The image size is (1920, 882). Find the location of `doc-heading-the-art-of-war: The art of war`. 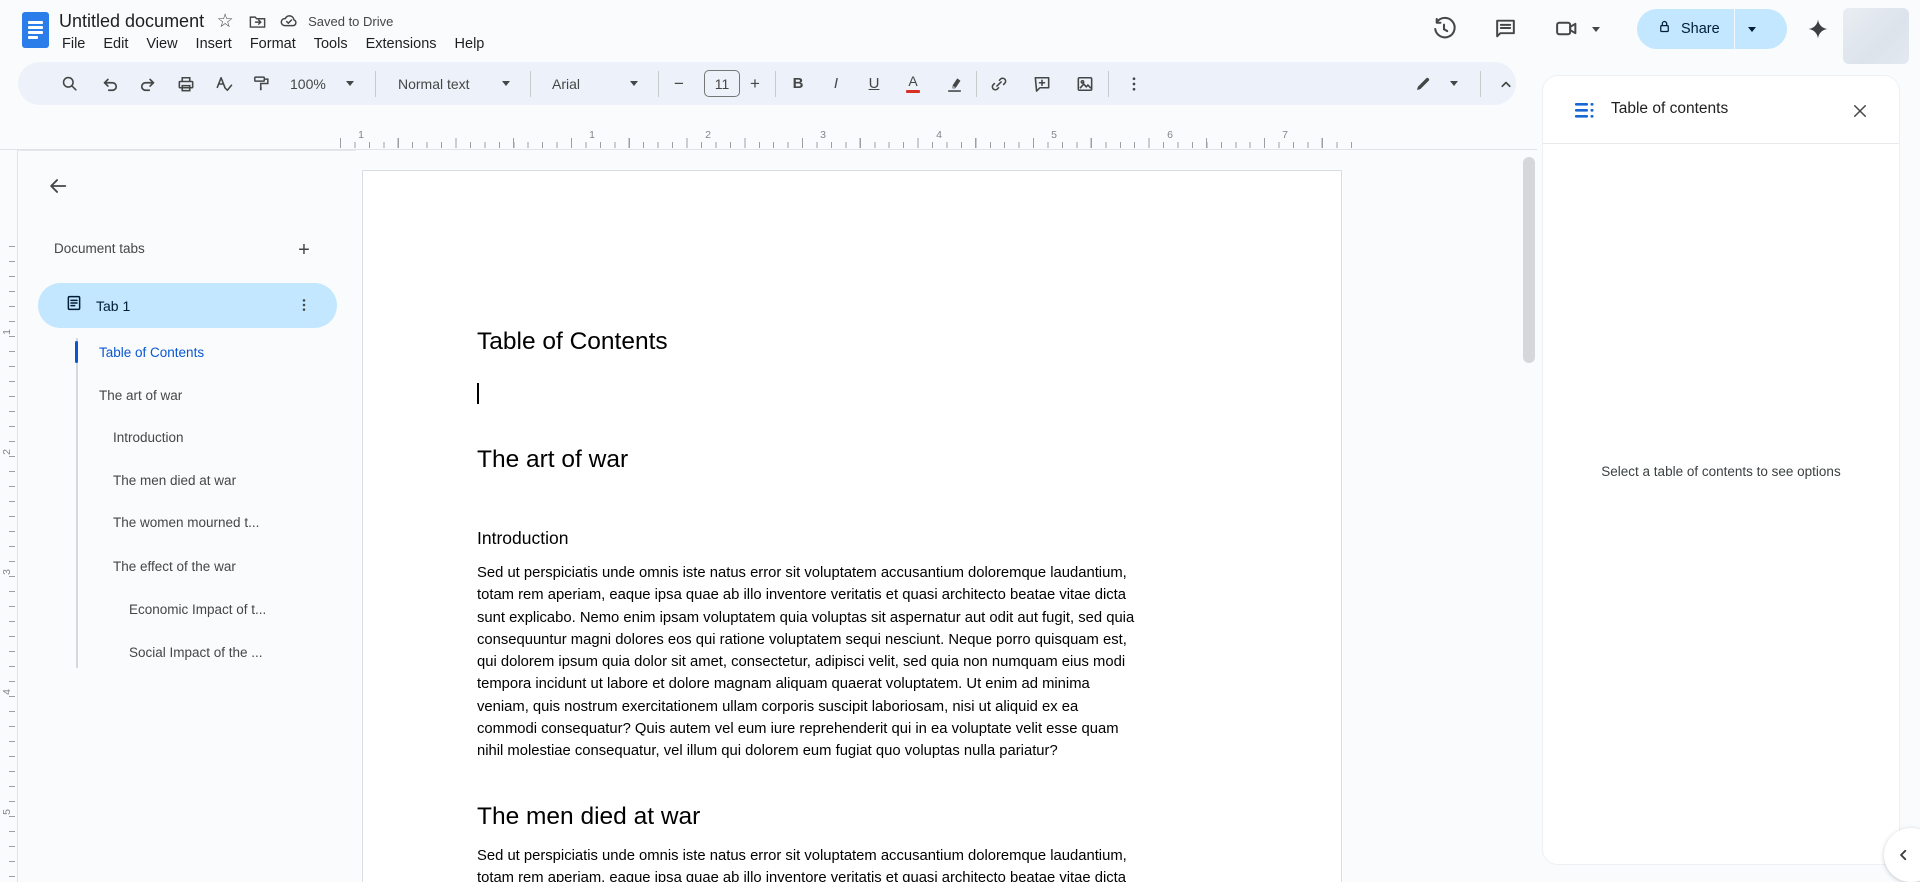

doc-heading-the-art-of-war: The art of war is located at coordinates (553, 459).